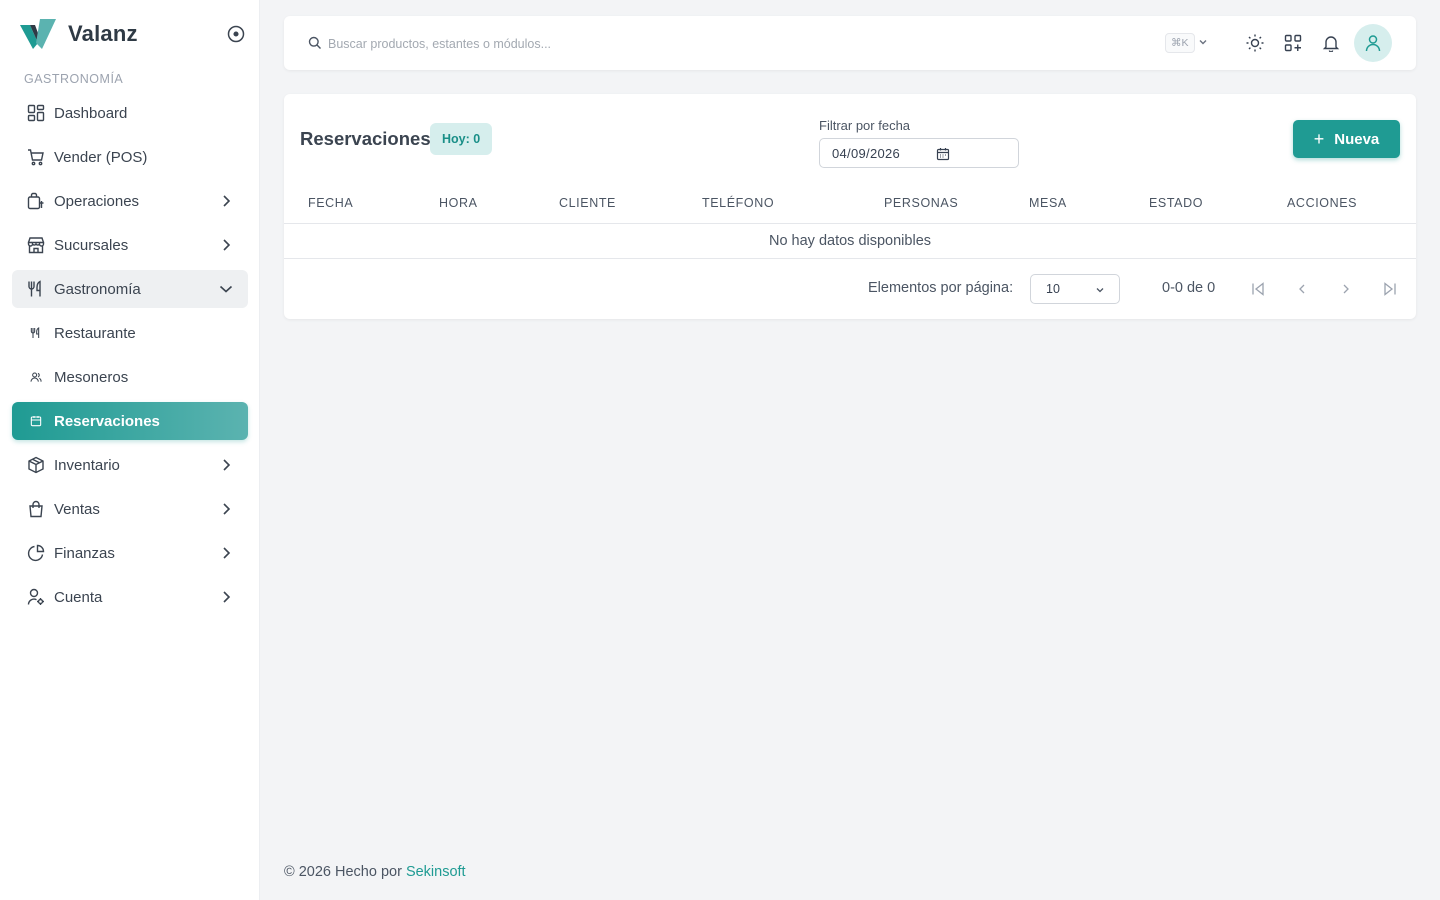 This screenshot has width=1440, height=900. Describe the element at coordinates (36, 157) in the screenshot. I see `cart-icon` at that location.